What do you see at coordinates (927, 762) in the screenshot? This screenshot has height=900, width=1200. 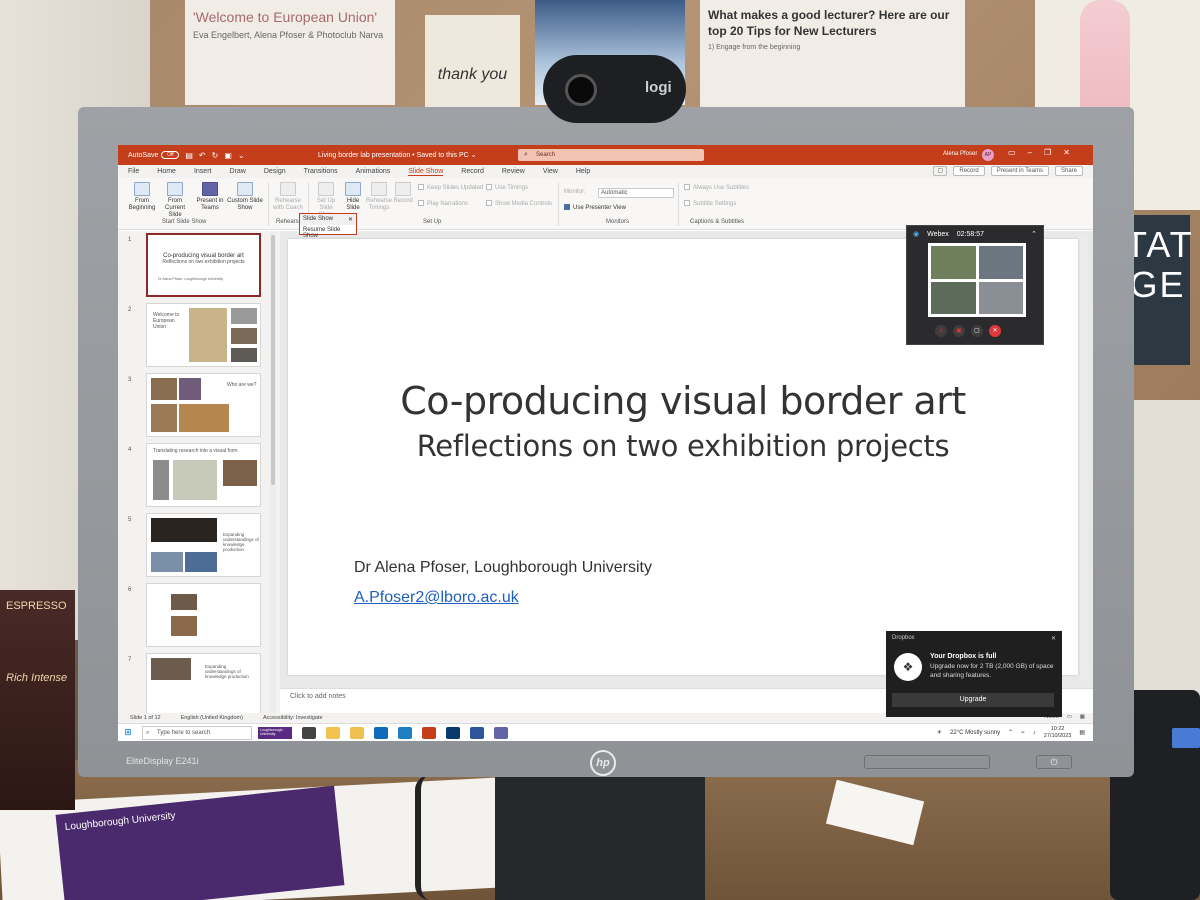 I see `monitor-buttons` at bounding box center [927, 762].